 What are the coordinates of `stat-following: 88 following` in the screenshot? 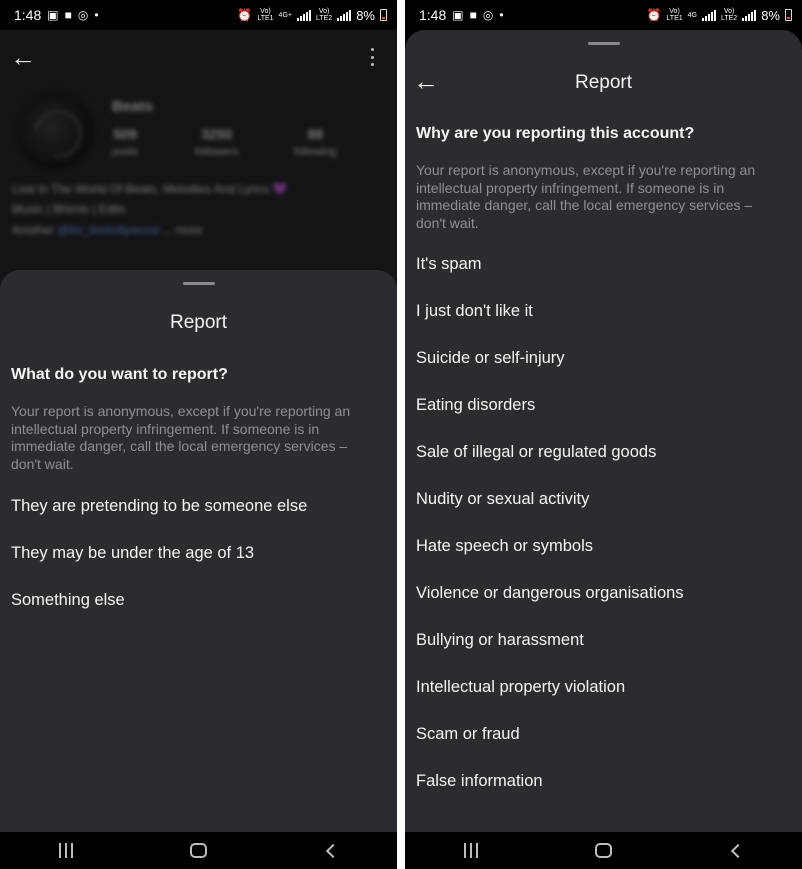 It's located at (315, 142).